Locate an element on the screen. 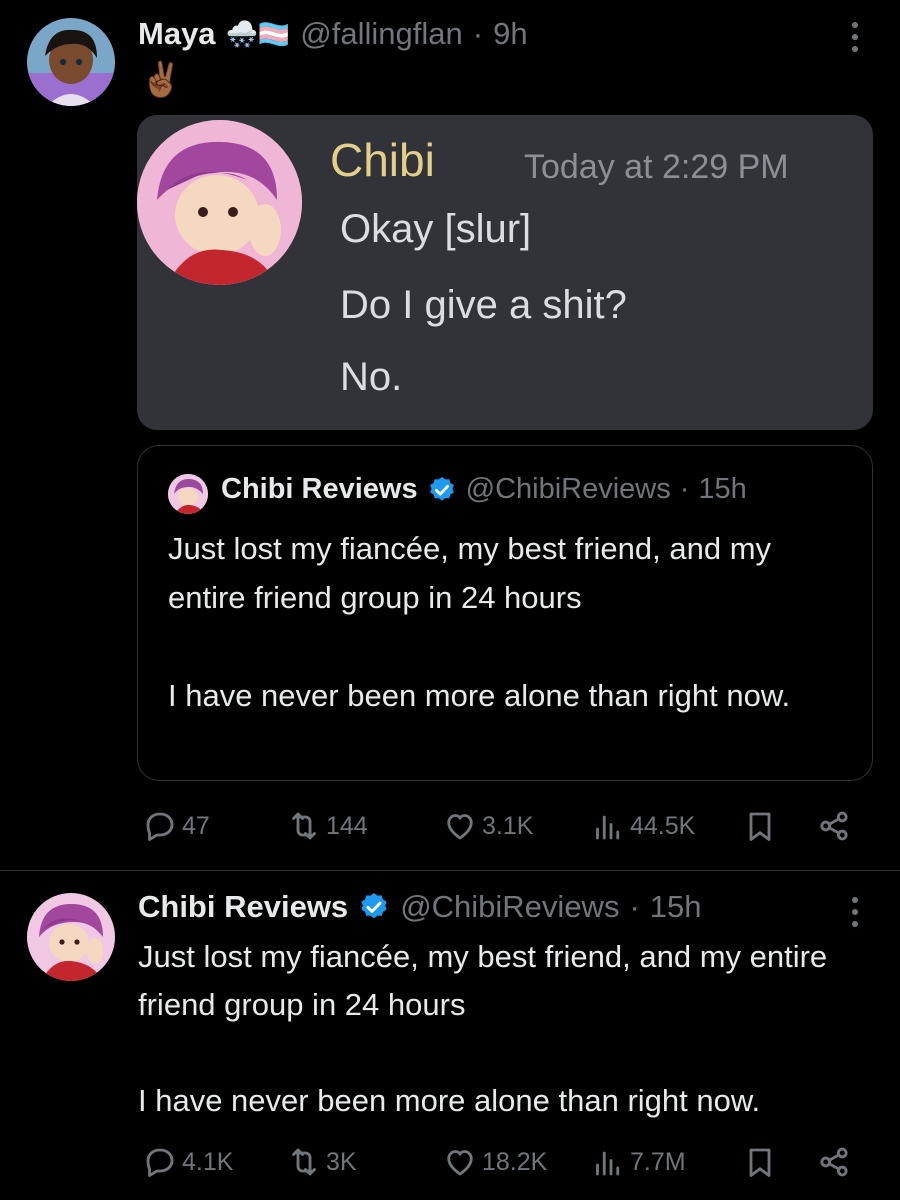  display-name: Maya is located at coordinates (177, 34).